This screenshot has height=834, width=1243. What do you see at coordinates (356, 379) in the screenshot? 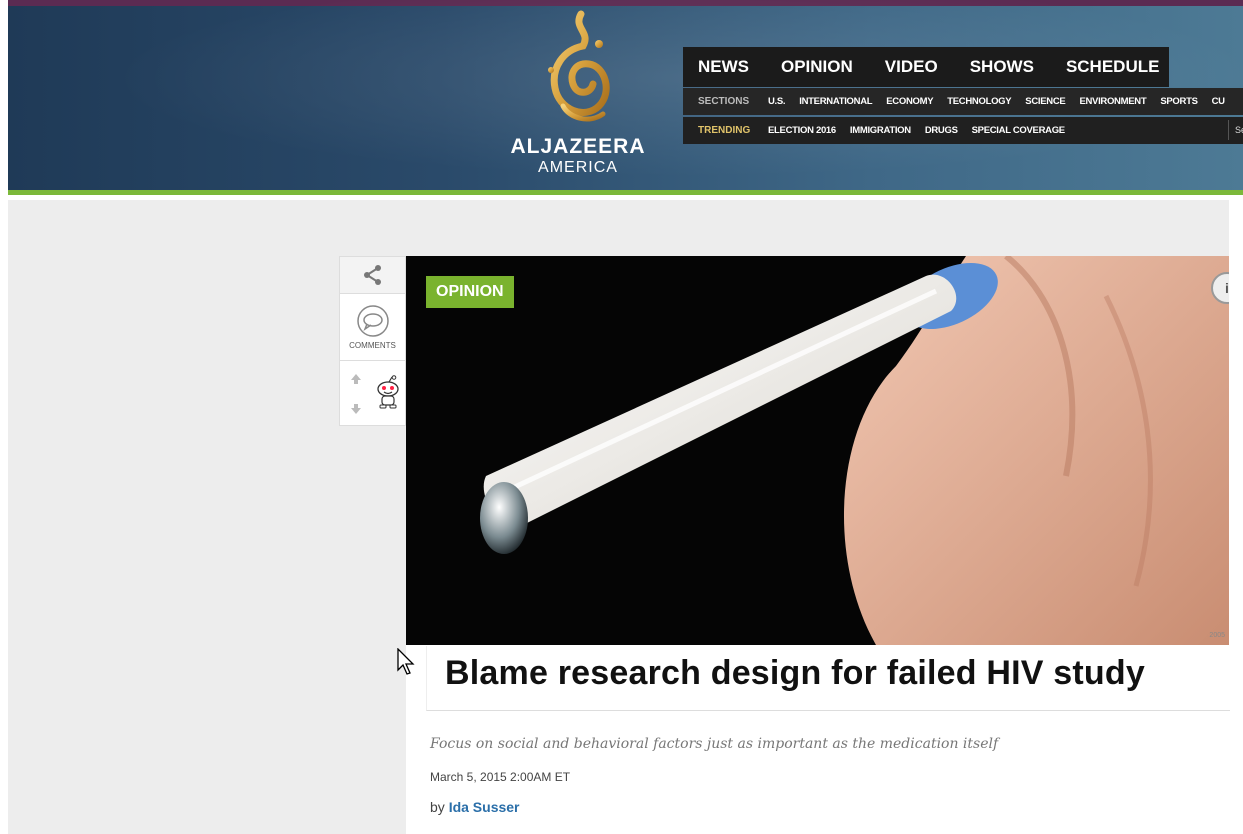
I see `upvote-arrow-icon` at bounding box center [356, 379].